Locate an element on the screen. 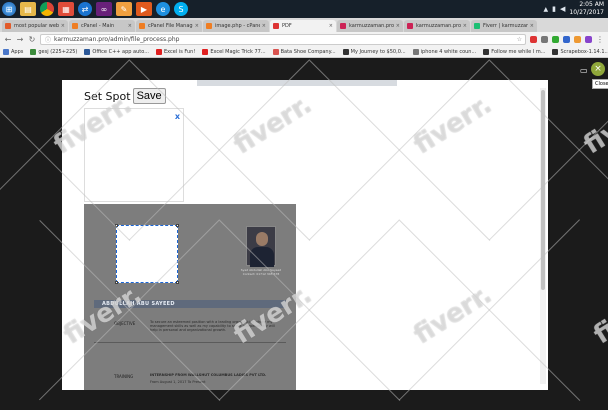 Image resolution: width=608 pixels, height=410 pixels. modal-scroll-thumb is located at coordinates (543, 190).